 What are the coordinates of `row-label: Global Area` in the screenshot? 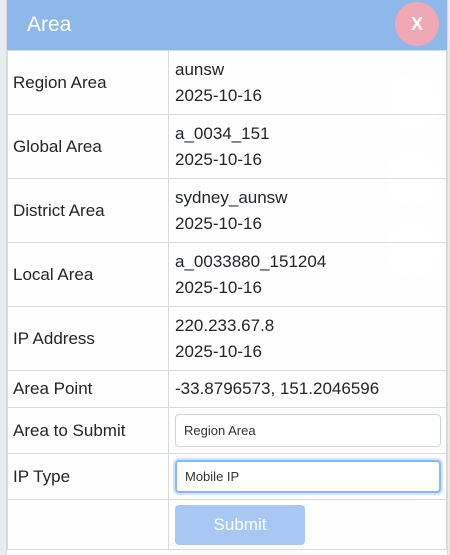 It's located at (88, 146).